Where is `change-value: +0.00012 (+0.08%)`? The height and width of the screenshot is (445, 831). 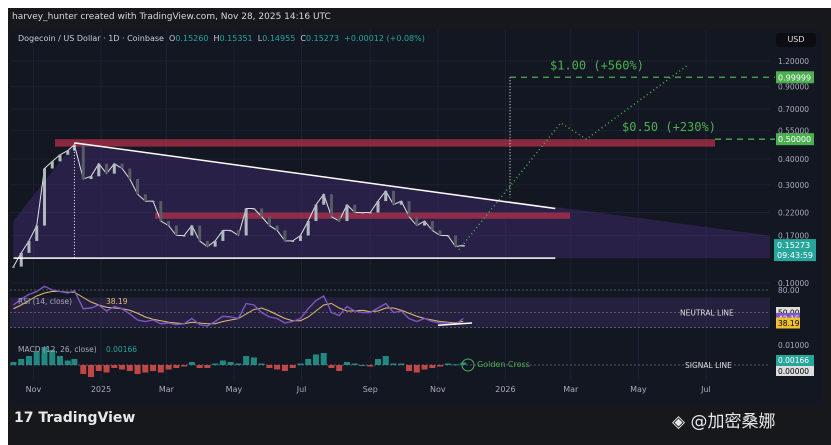 change-value: +0.00012 (+0.08%) is located at coordinates (384, 38).